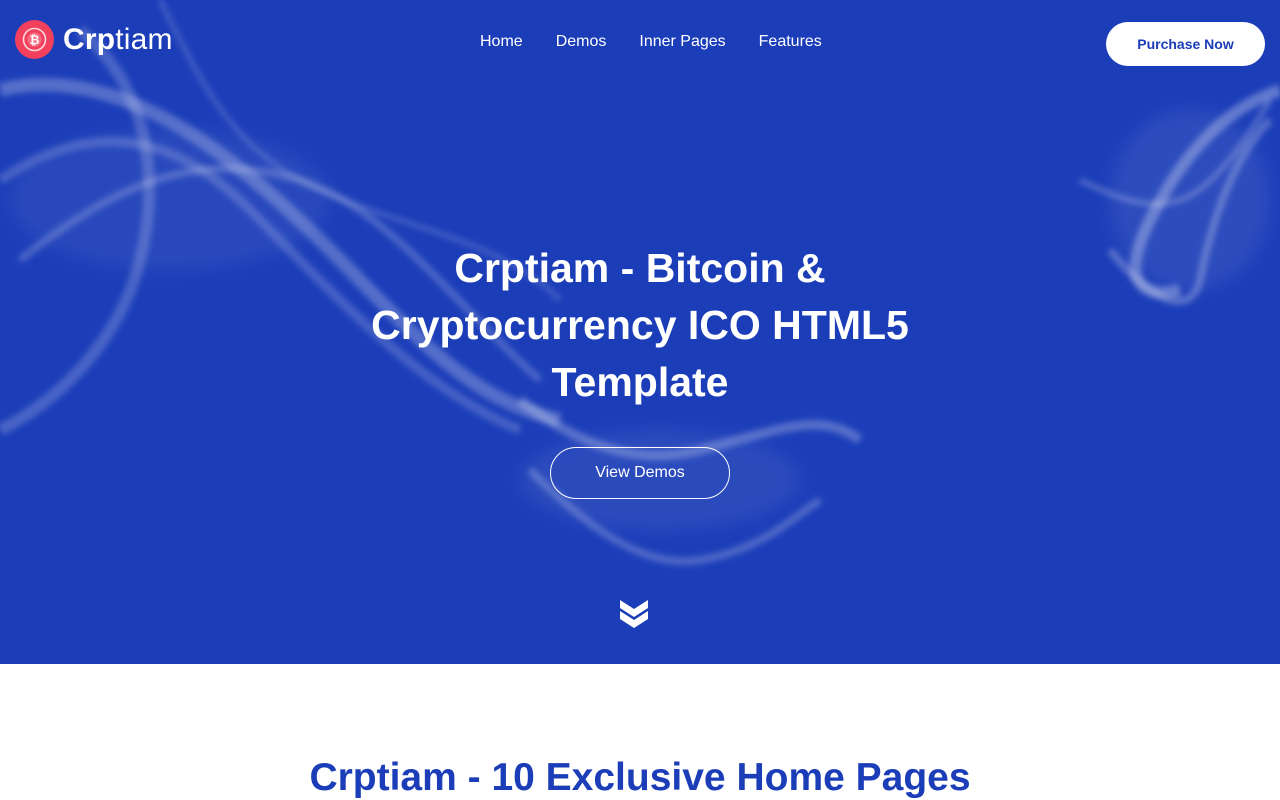  What do you see at coordinates (1185, 44) in the screenshot?
I see `purchase-now-button: Purchase Now` at bounding box center [1185, 44].